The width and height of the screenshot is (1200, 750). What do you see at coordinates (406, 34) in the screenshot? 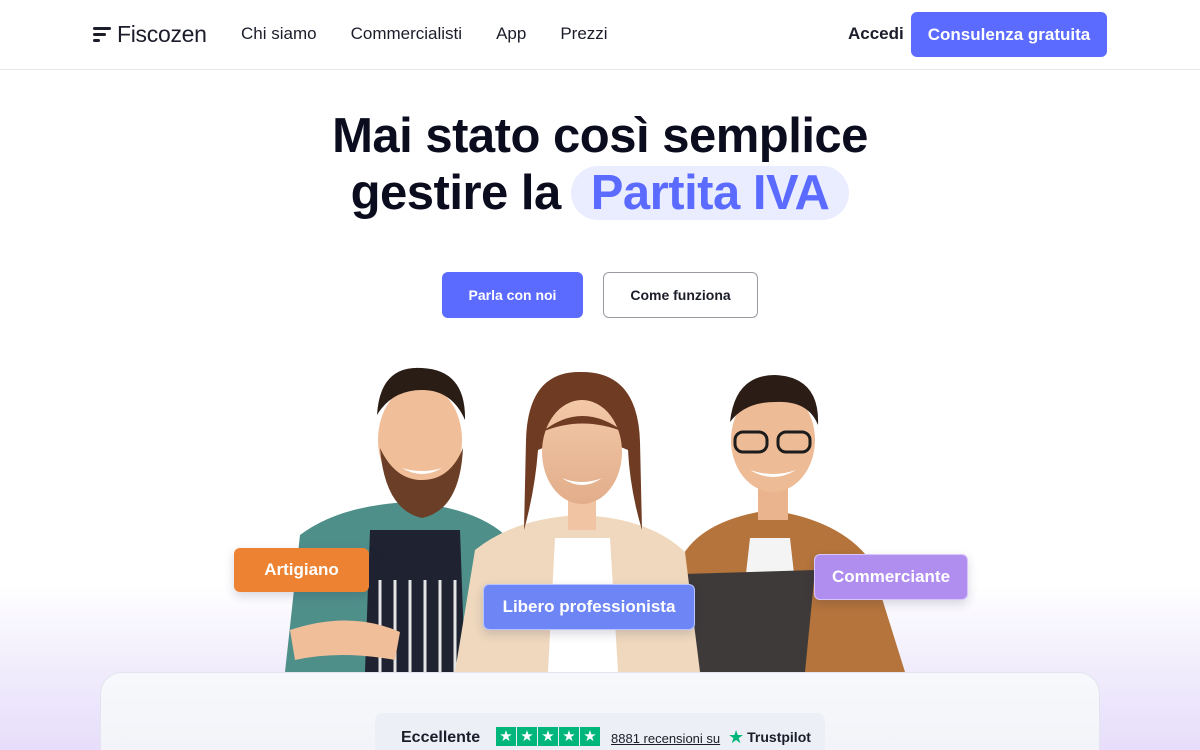
I see `nav-link-commercialisti: Commercialisti` at bounding box center [406, 34].